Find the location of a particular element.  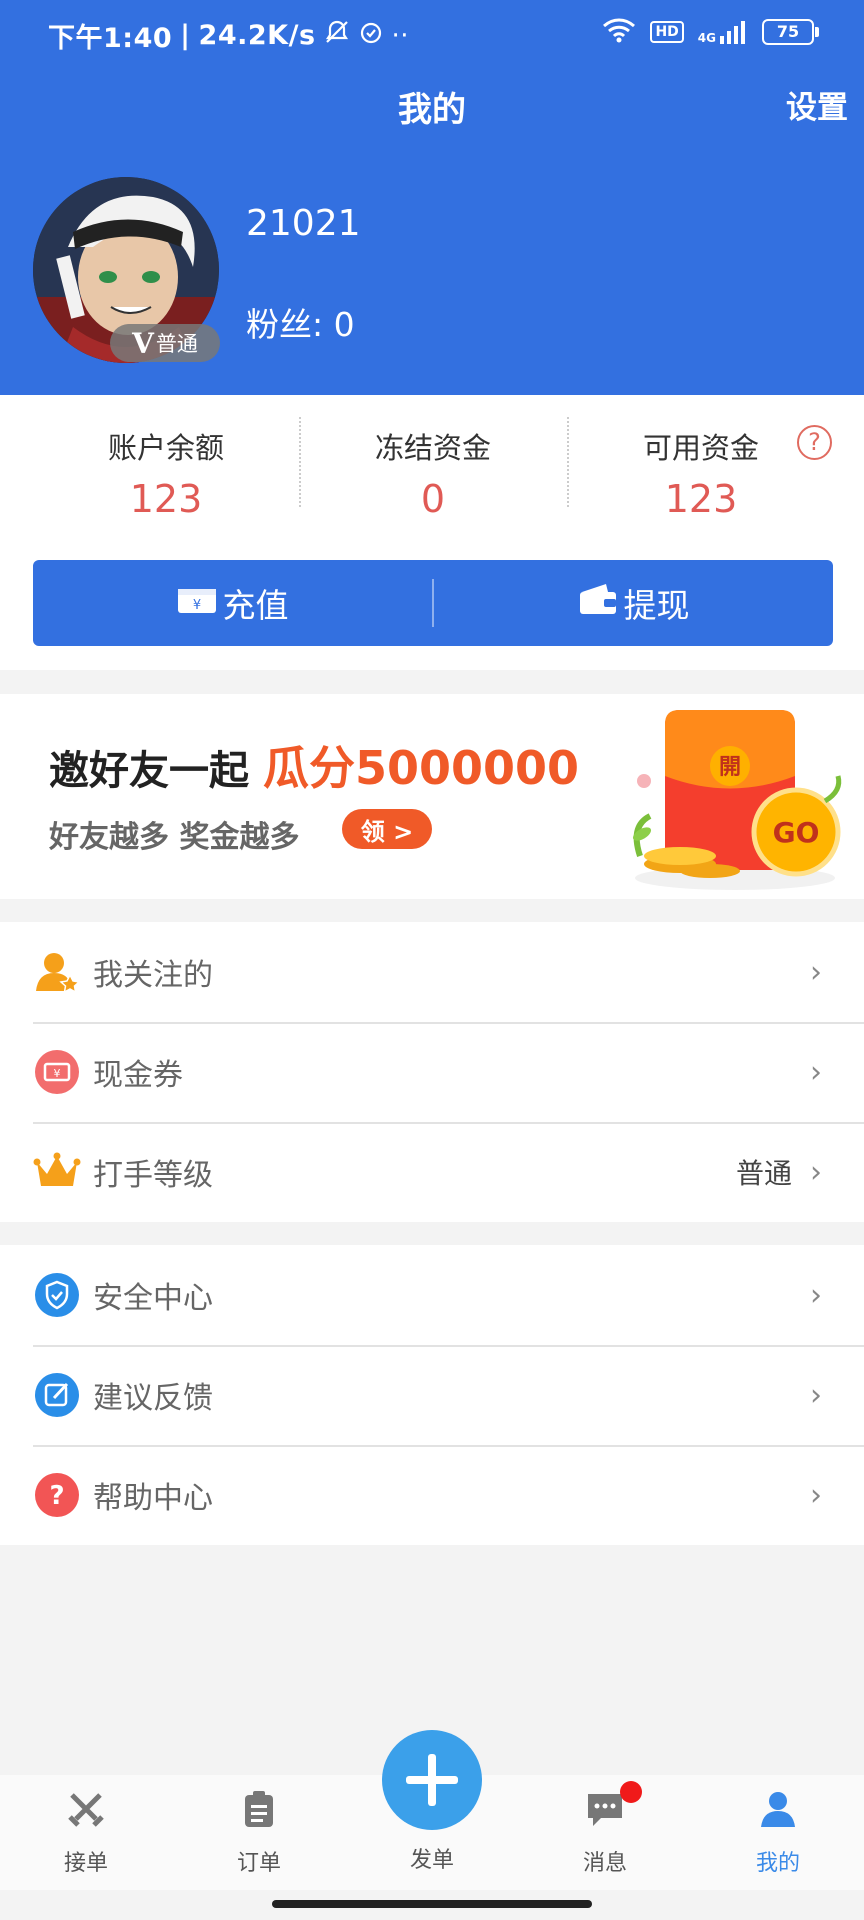

coupon-icon: ¥ is located at coordinates (57, 1072).